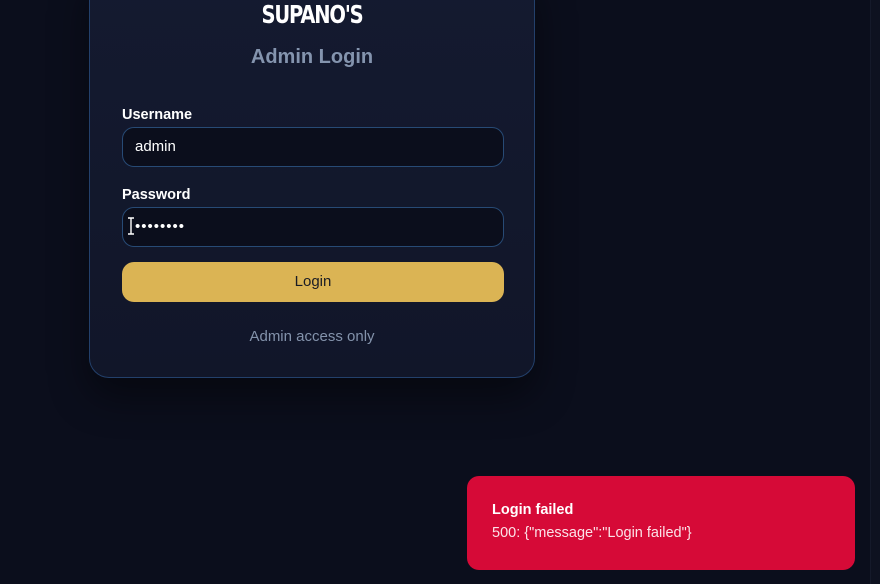  What do you see at coordinates (313, 282) in the screenshot?
I see `login-button: Login` at bounding box center [313, 282].